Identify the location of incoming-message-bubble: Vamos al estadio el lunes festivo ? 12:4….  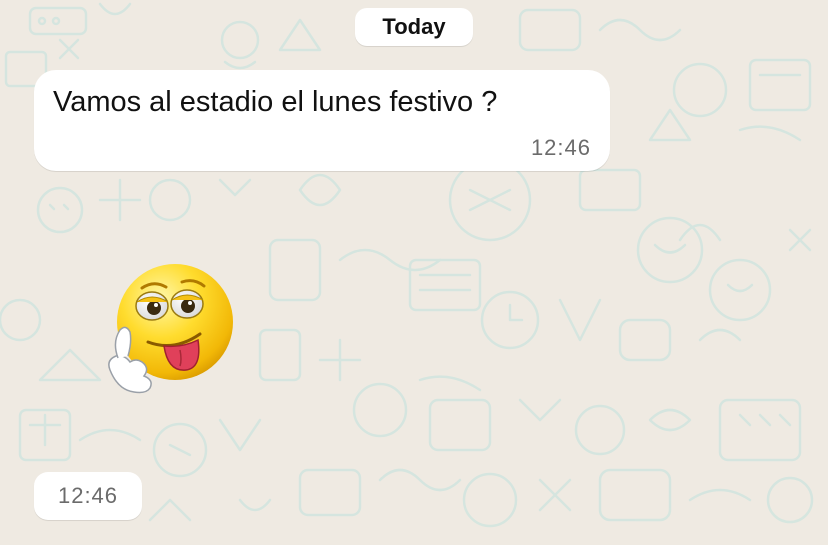
(322, 120).